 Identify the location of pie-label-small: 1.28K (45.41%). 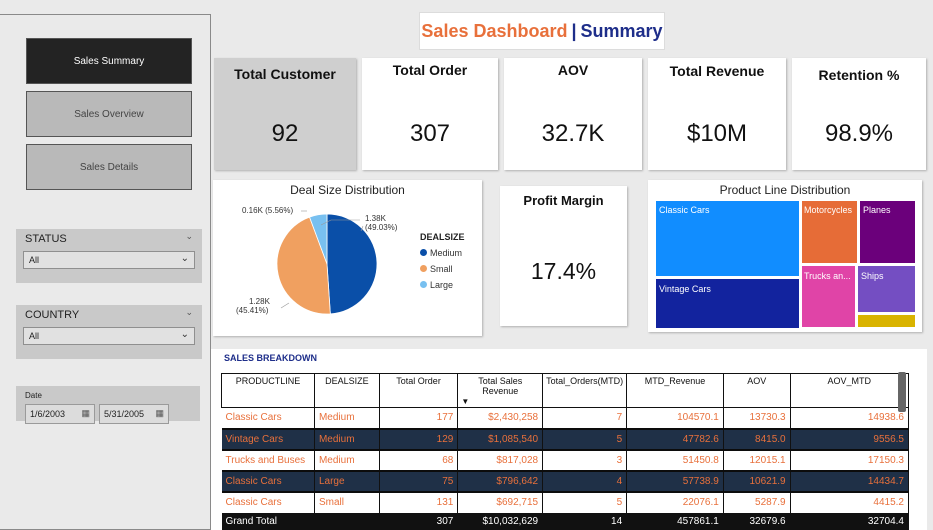
(253, 306).